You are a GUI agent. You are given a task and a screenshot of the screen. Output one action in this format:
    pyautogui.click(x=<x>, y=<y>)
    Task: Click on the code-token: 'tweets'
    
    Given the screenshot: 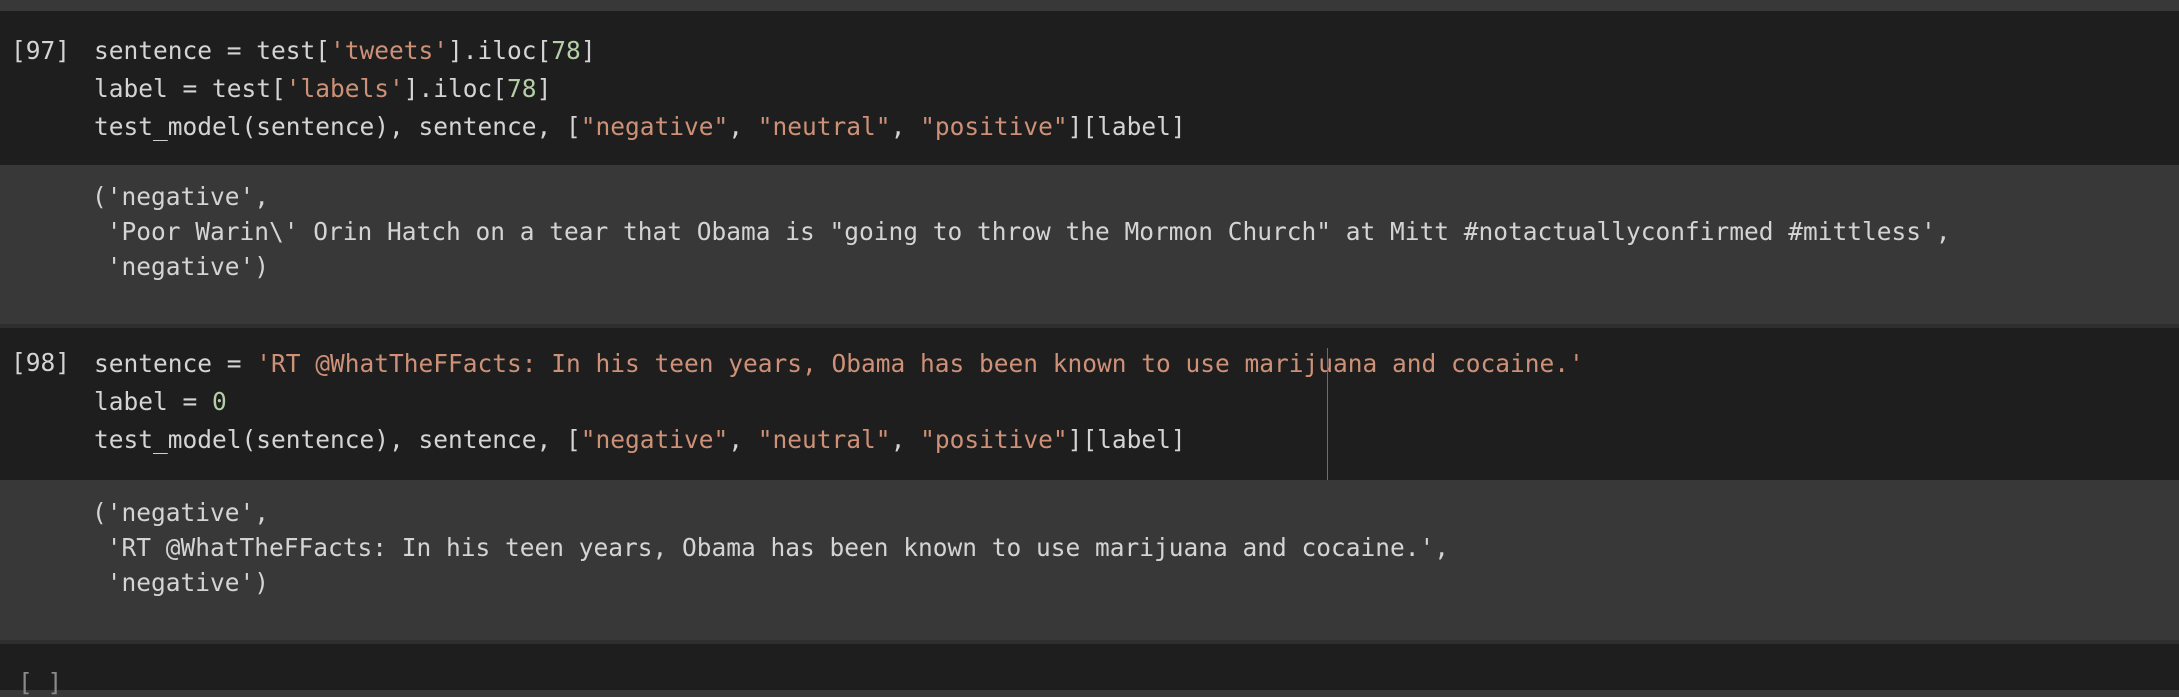 What is the action you would take?
    pyautogui.click(x=389, y=50)
    